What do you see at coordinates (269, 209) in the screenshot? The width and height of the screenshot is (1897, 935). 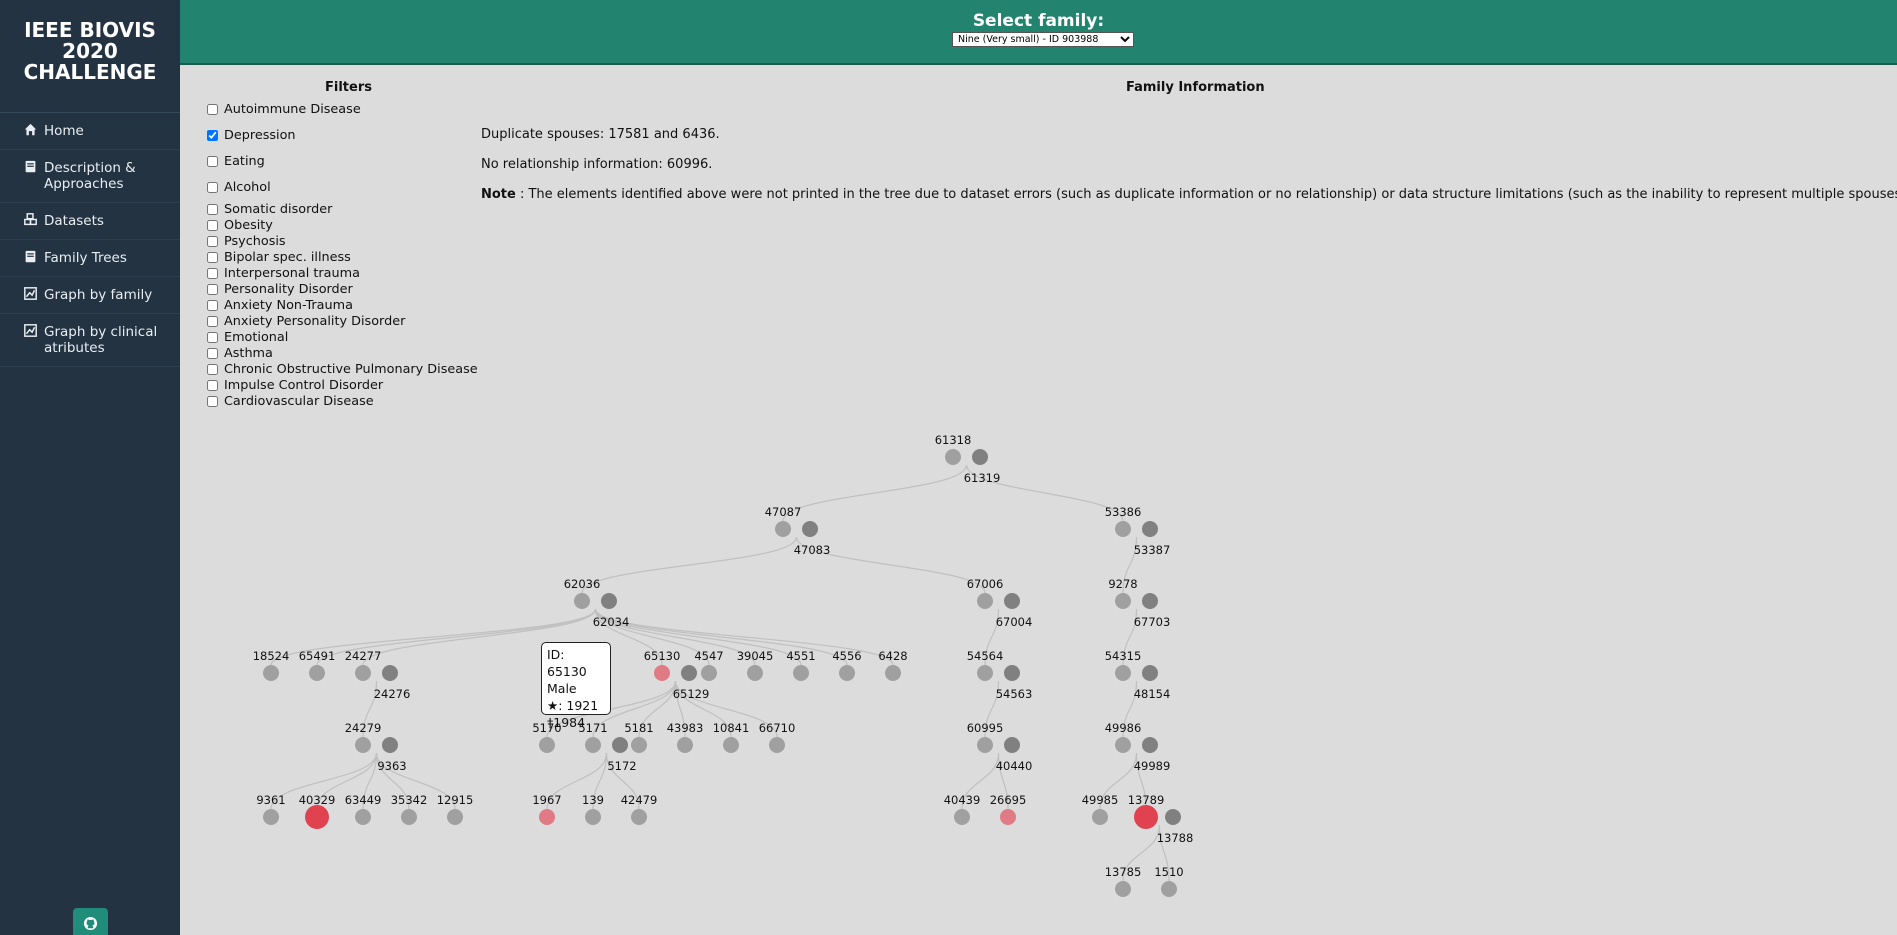 I see `filter-item: Somatic disorder` at bounding box center [269, 209].